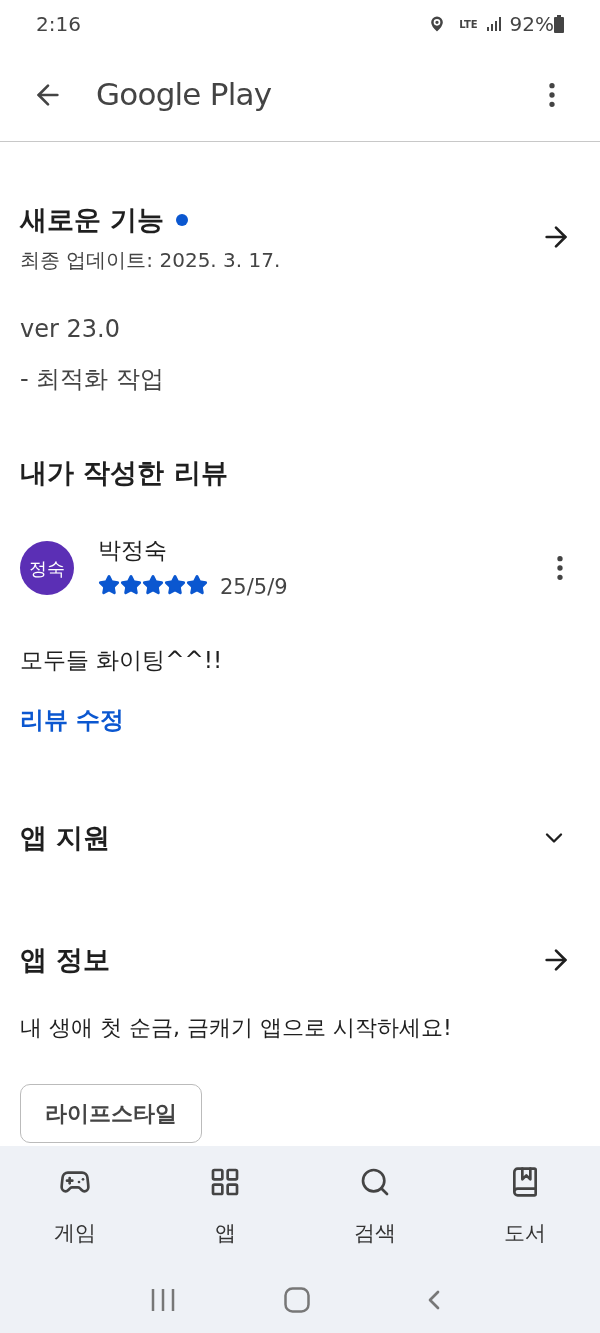 This screenshot has height=1333, width=600. Describe the element at coordinates (375, 1182) in the screenshot. I see `search-icon` at that location.